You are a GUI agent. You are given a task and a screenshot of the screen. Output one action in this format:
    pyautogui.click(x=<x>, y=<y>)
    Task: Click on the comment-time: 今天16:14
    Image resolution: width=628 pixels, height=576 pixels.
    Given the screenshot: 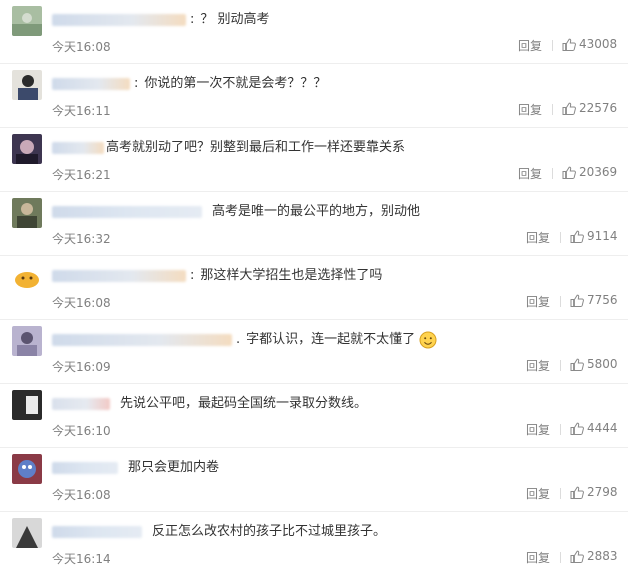 What is the action you would take?
    pyautogui.click(x=81, y=559)
    